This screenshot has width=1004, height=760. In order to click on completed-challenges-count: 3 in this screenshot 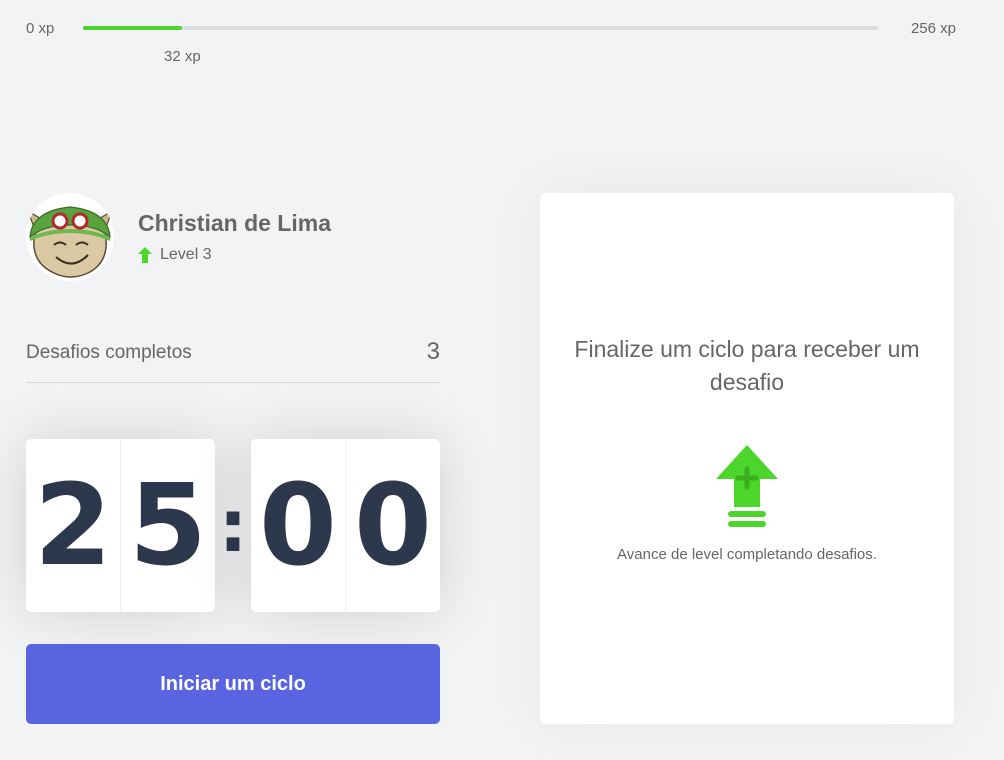, I will do `click(433, 351)`.